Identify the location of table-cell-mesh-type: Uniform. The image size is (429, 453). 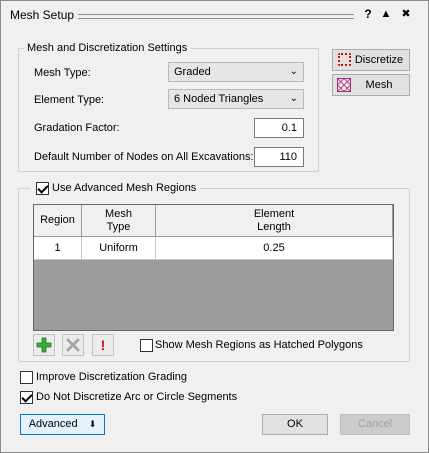
(119, 248).